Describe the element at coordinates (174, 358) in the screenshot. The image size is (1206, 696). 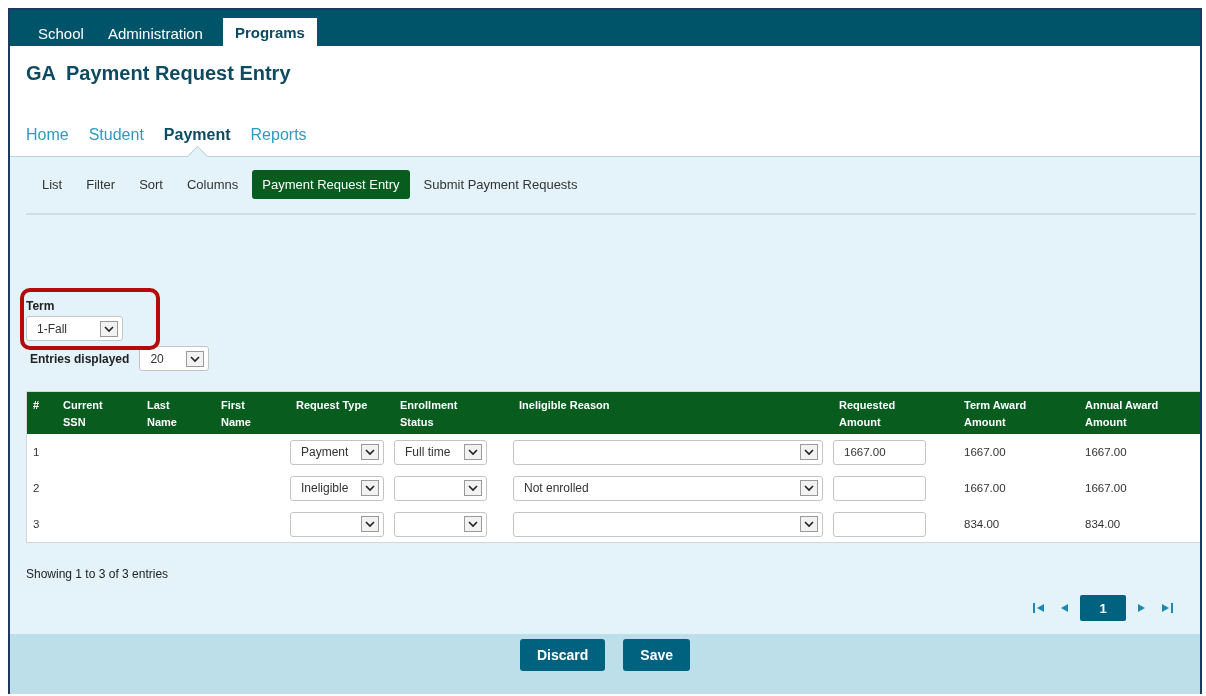
I see `entries-select: 20` at that location.